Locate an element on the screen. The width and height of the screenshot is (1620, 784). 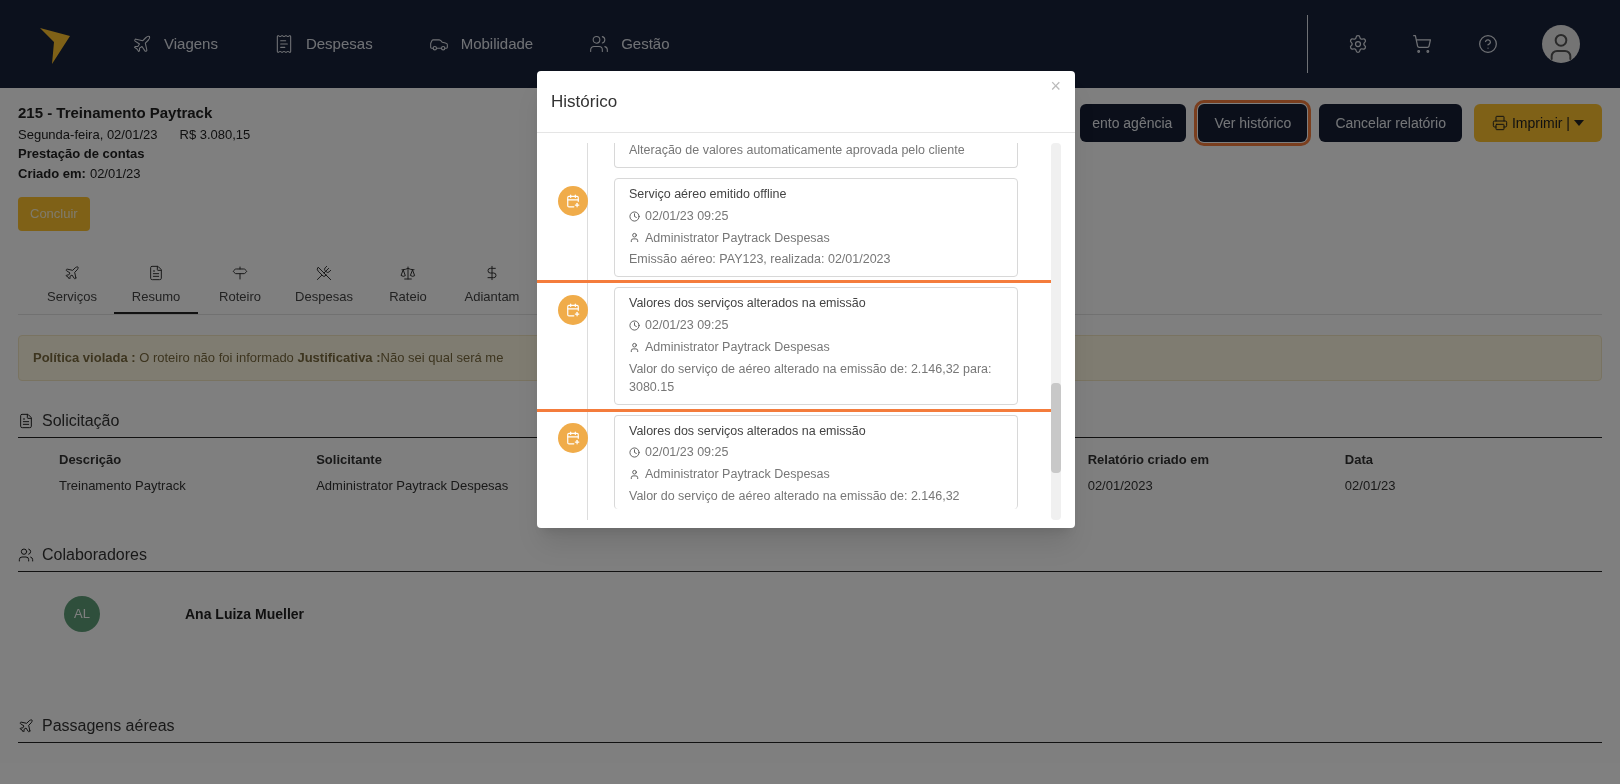
tab: Rateio is located at coordinates (408, 286).